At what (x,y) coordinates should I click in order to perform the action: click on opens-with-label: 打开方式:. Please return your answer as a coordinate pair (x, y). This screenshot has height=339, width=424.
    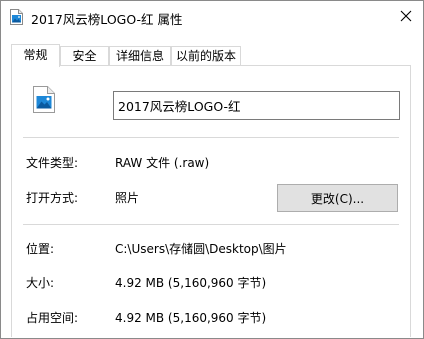
    Looking at the image, I should click on (52, 198).